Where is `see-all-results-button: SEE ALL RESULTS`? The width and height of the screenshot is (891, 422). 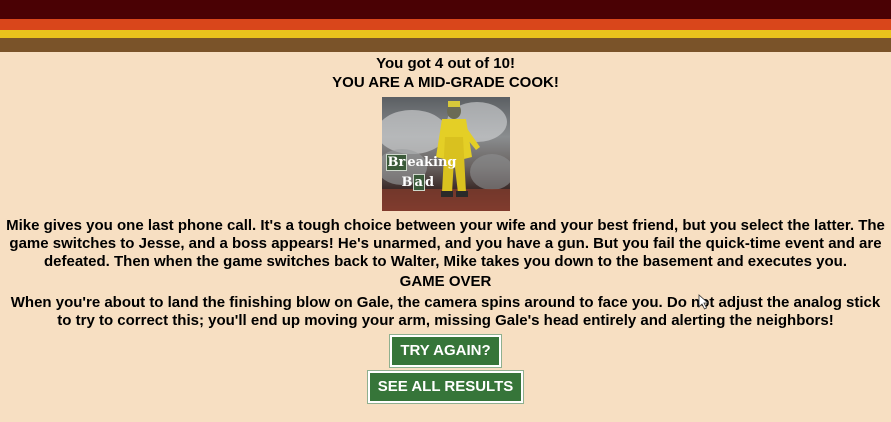 see-all-results-button: SEE ALL RESULTS is located at coordinates (445, 387).